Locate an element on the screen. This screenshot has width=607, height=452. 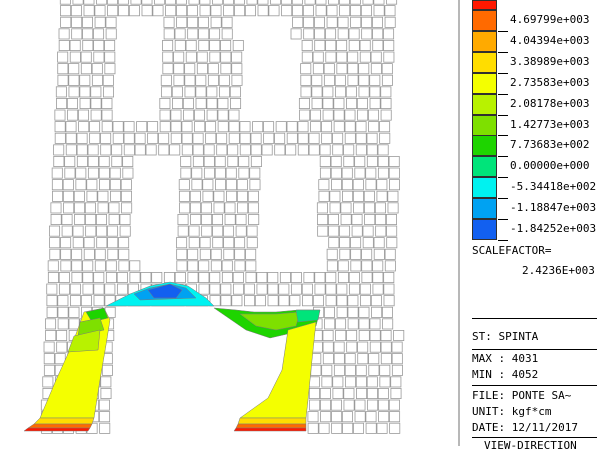
legend-value: 2.08178e+003 is located at coordinates (550, 103).